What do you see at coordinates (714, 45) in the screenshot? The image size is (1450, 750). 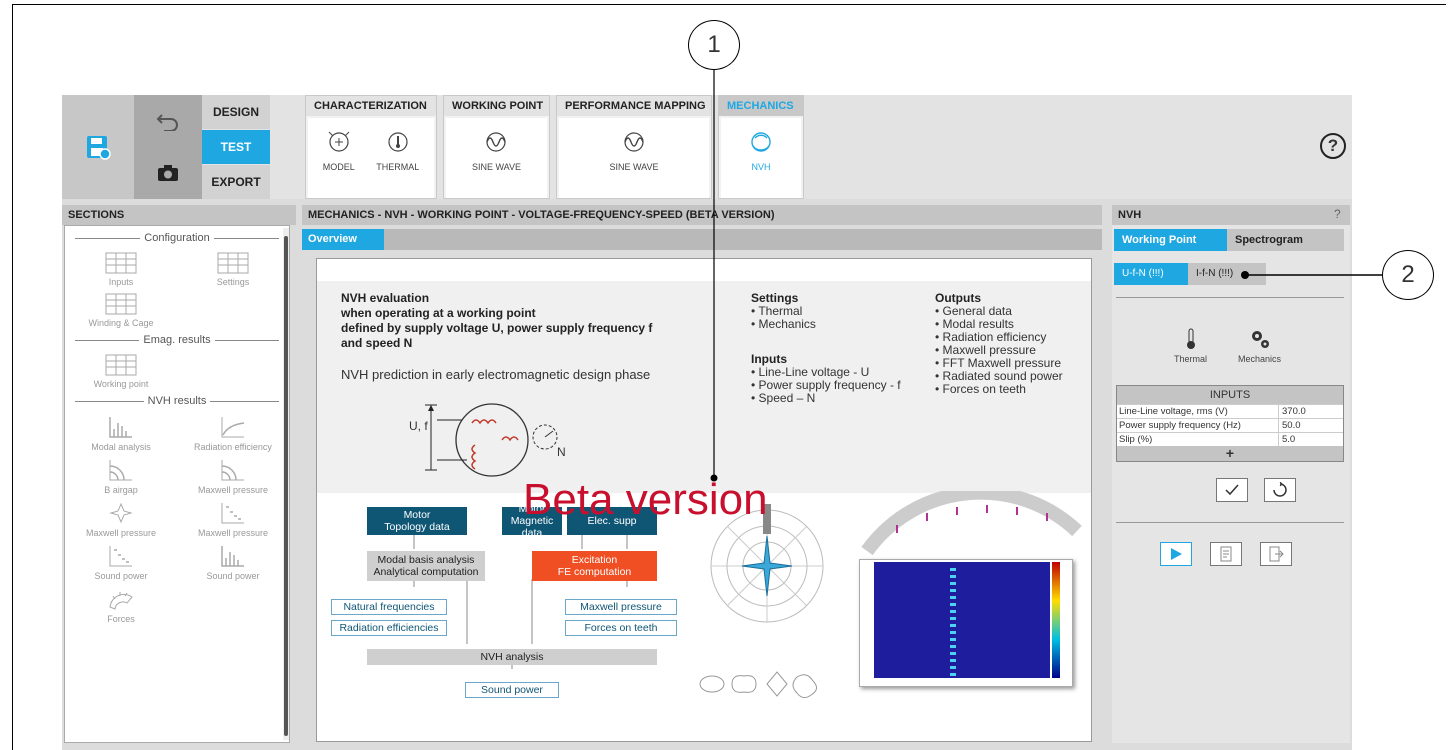 I see `callout-1: 1` at bounding box center [714, 45].